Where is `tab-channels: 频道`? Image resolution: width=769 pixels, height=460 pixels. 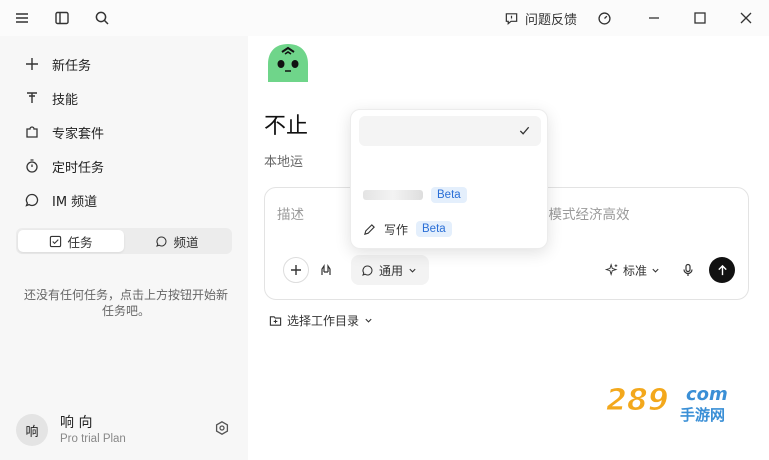
tab-channels: 频道 is located at coordinates (177, 241).